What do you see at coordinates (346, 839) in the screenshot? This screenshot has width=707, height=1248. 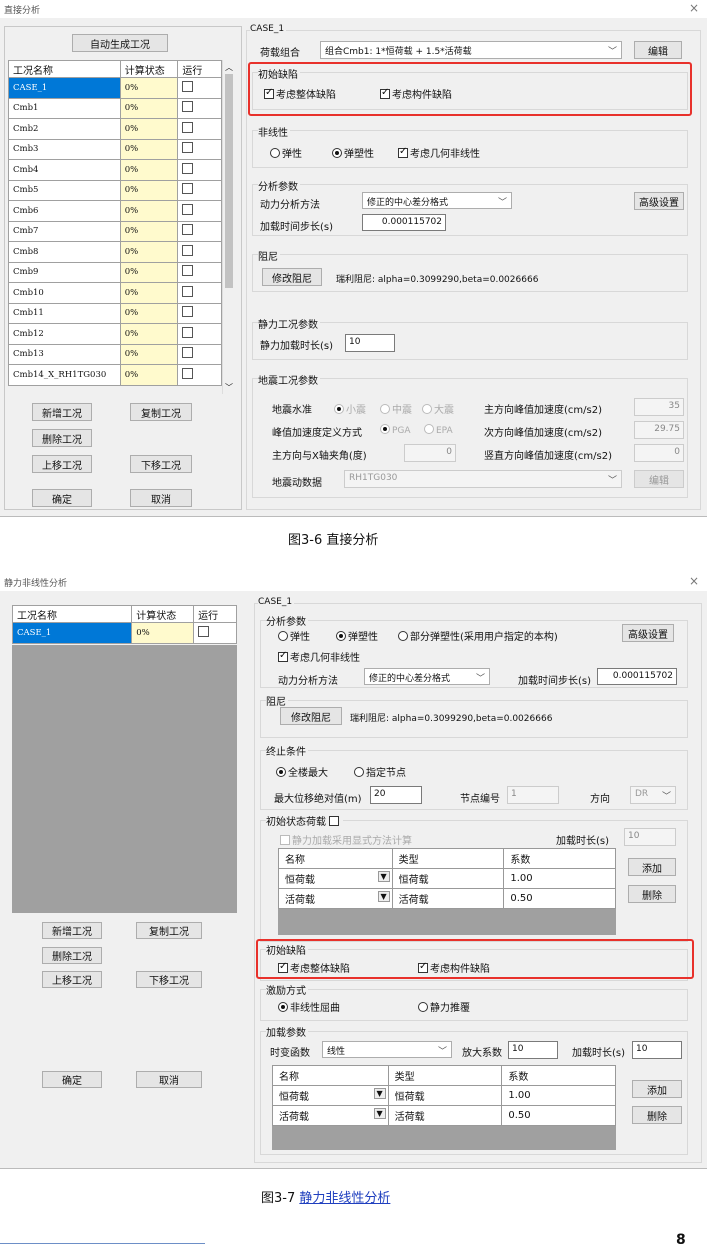 I see `explicit-checkbox: 静力加载采用显式方法计算` at bounding box center [346, 839].